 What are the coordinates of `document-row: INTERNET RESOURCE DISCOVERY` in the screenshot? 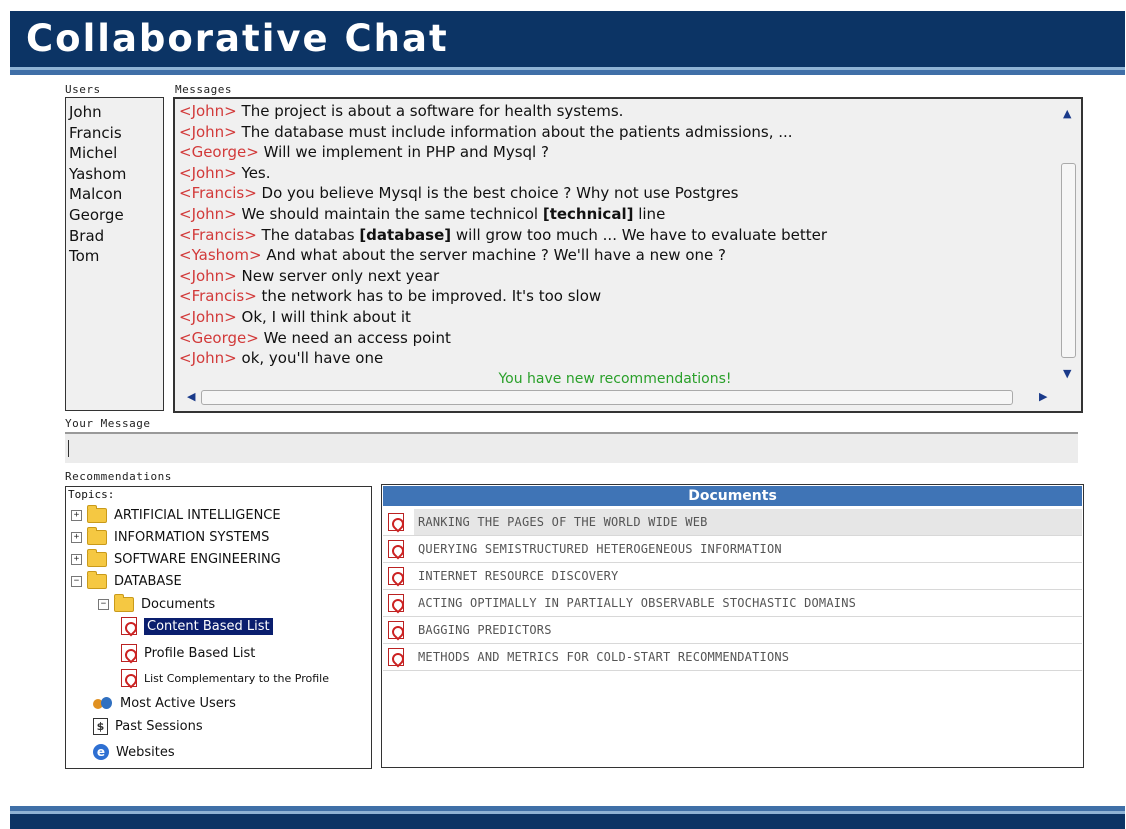 It's located at (732, 576).